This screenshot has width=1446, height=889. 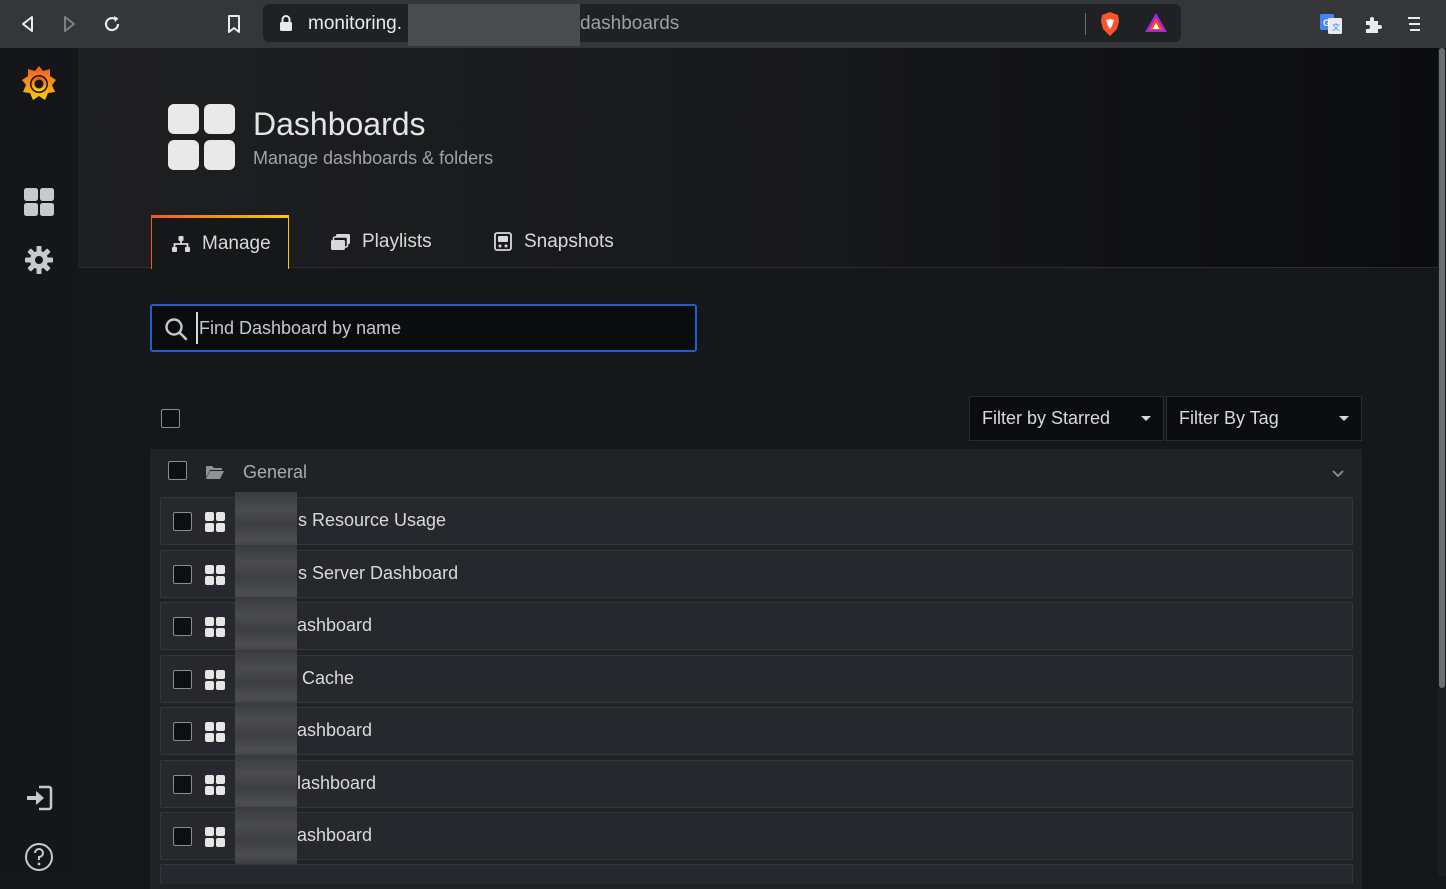 What do you see at coordinates (39, 857) in the screenshot?
I see `help-icon` at bounding box center [39, 857].